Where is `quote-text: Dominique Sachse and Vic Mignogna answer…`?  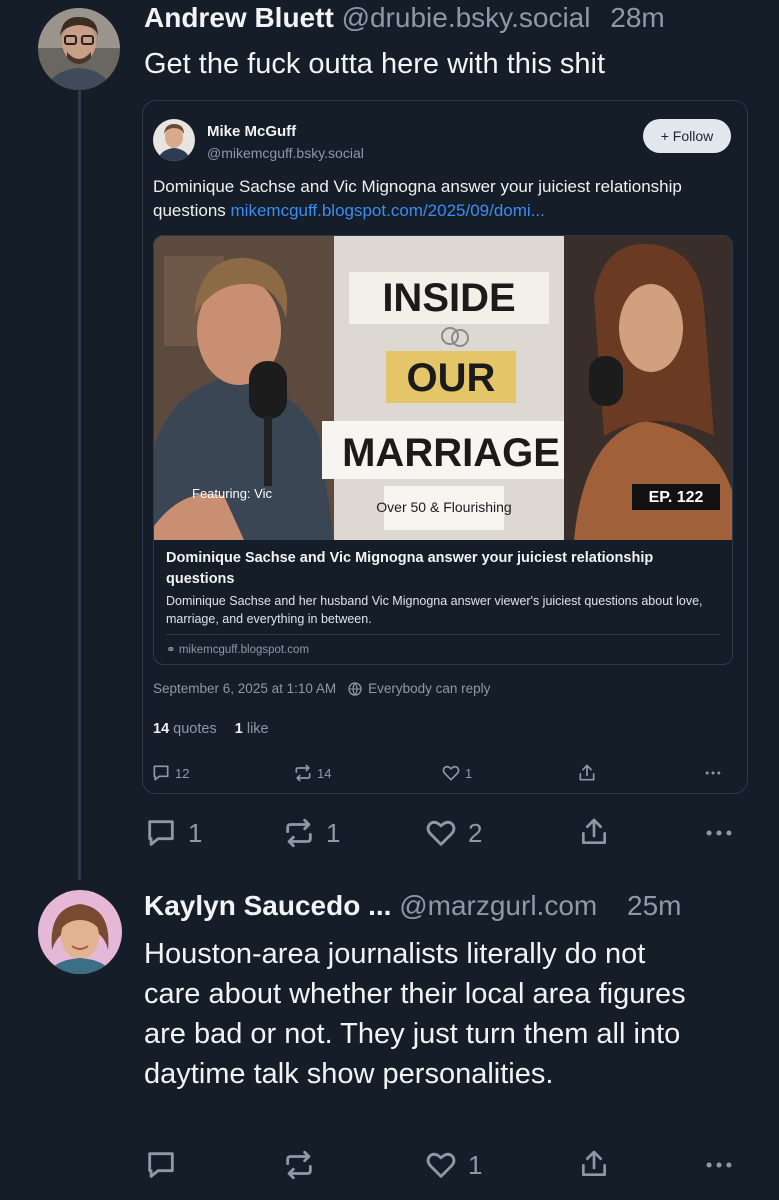
quote-text: Dominique Sachse and Vic Mignogna answer… is located at coordinates (448, 199).